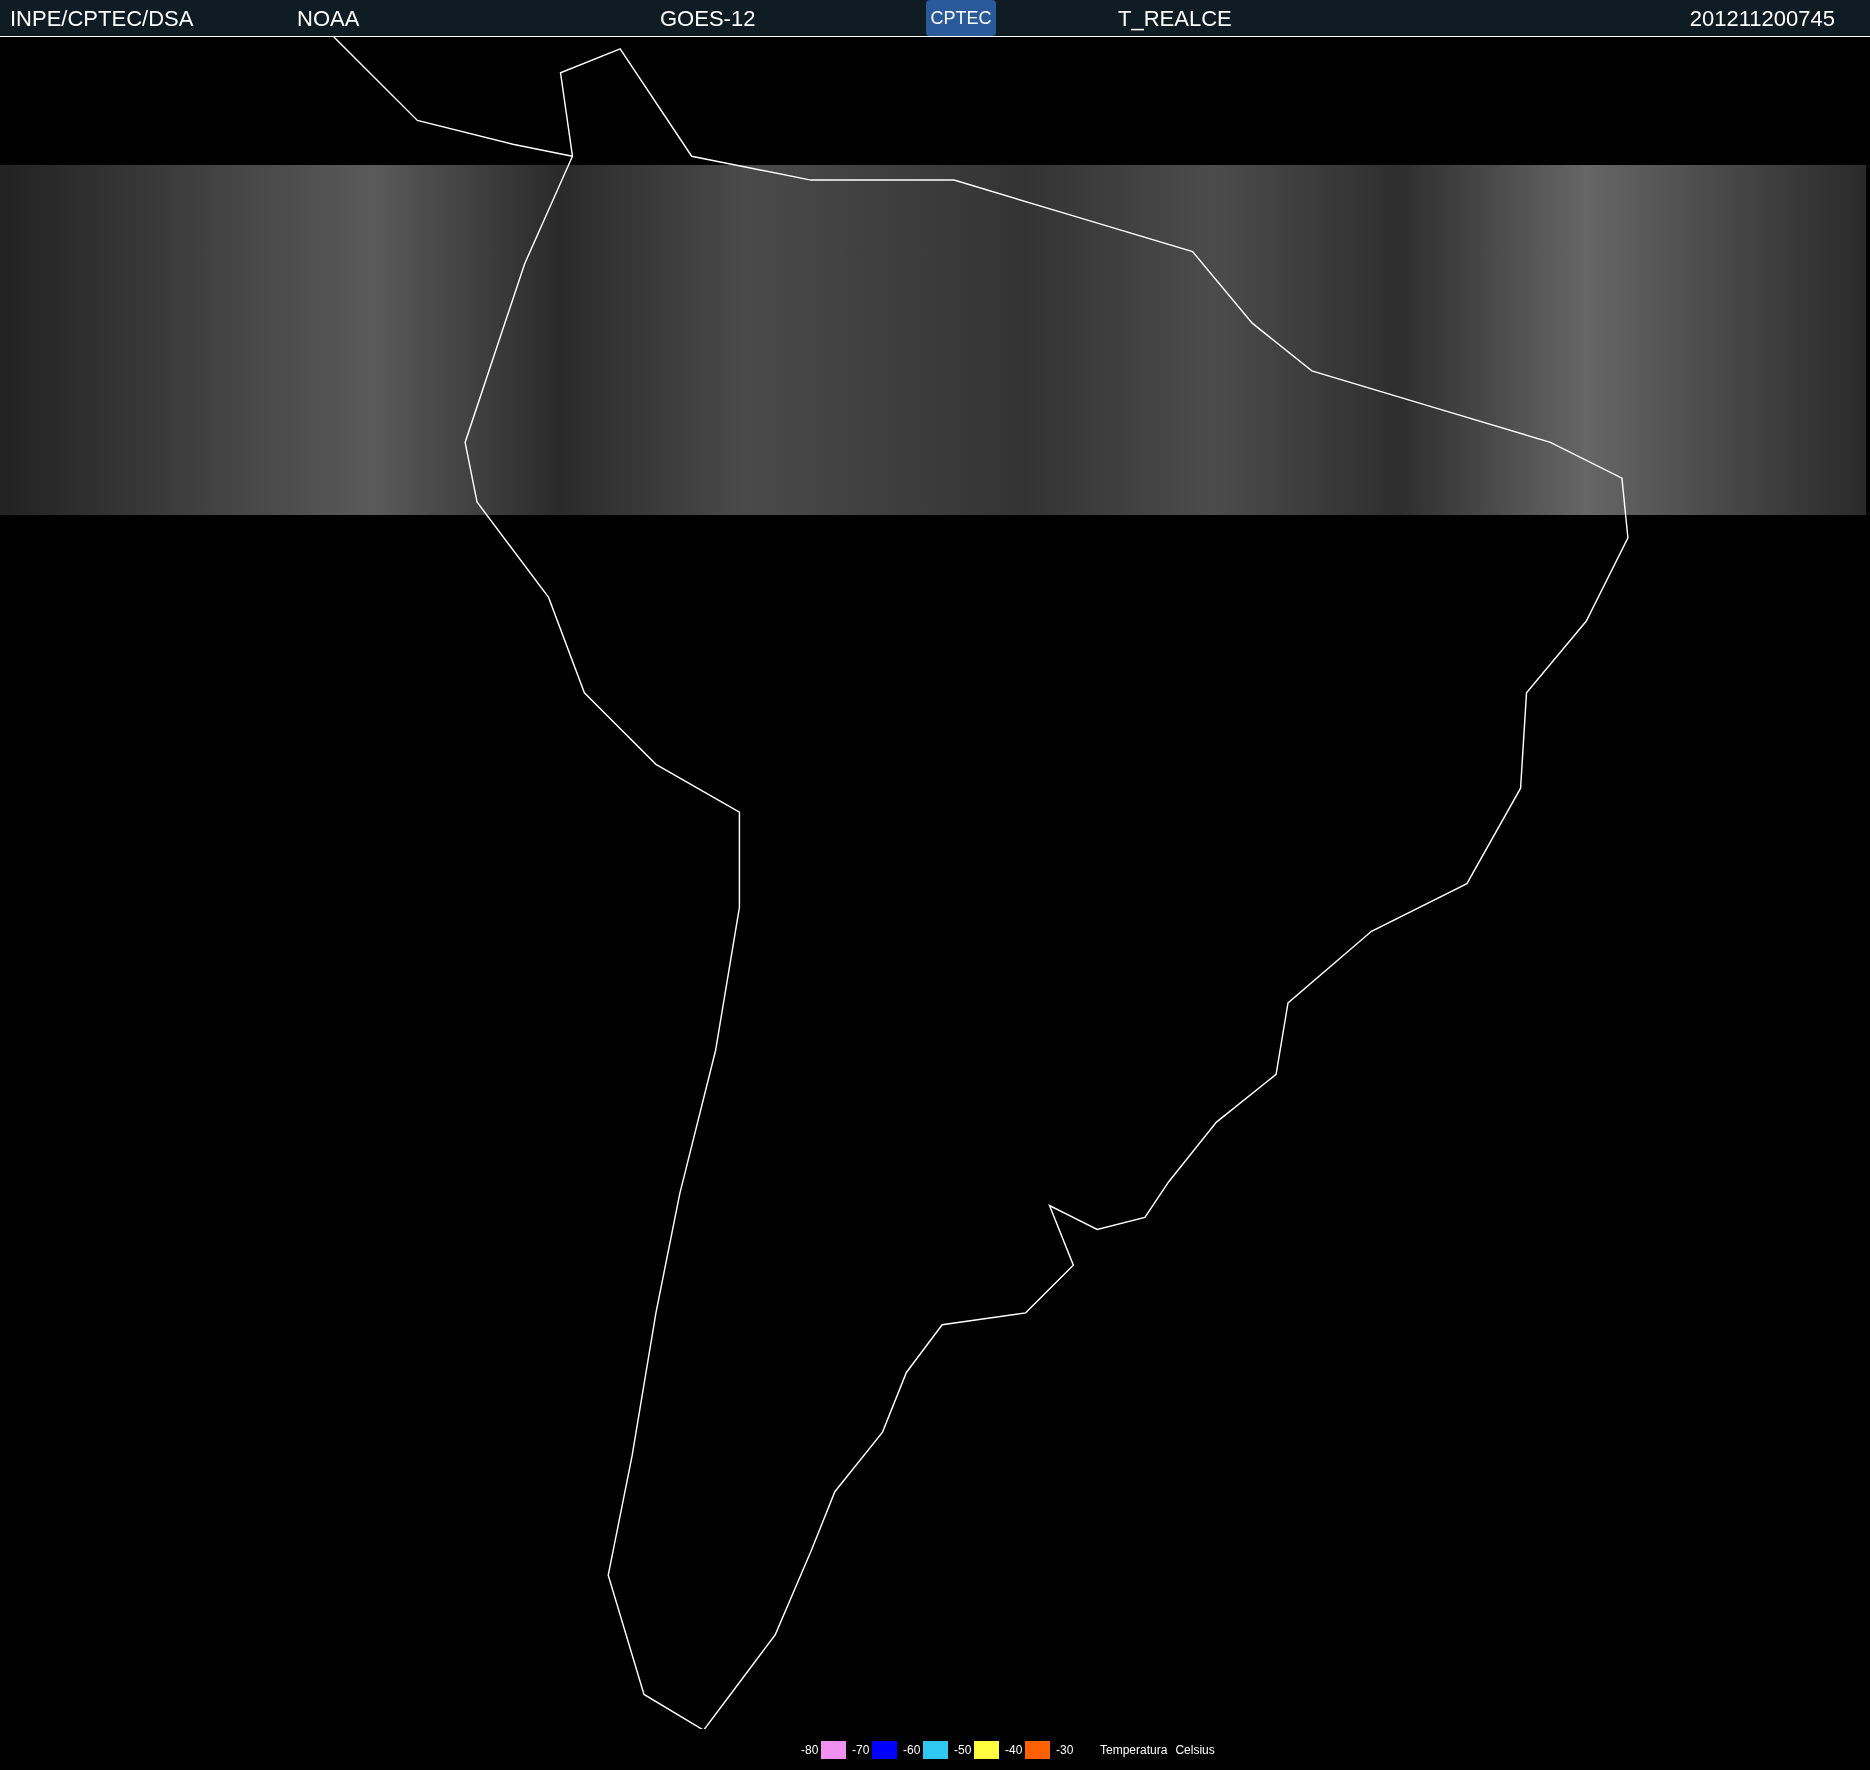 The width and height of the screenshot is (1870, 1770). Describe the element at coordinates (102, 18) in the screenshot. I see `header-label: INPE/CPTEC/DSA` at that location.